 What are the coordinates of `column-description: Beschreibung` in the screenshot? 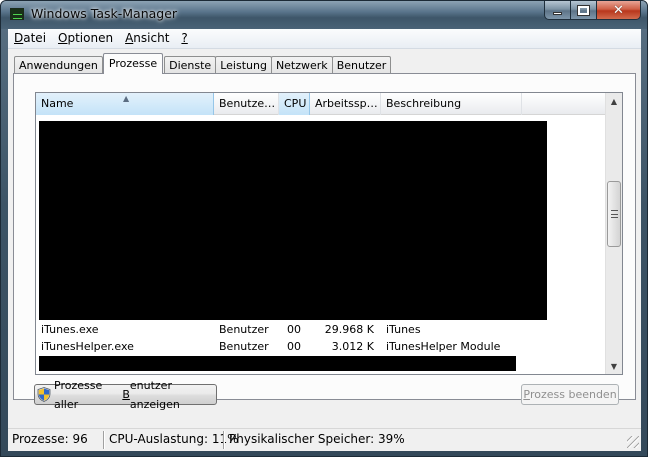 It's located at (451, 104).